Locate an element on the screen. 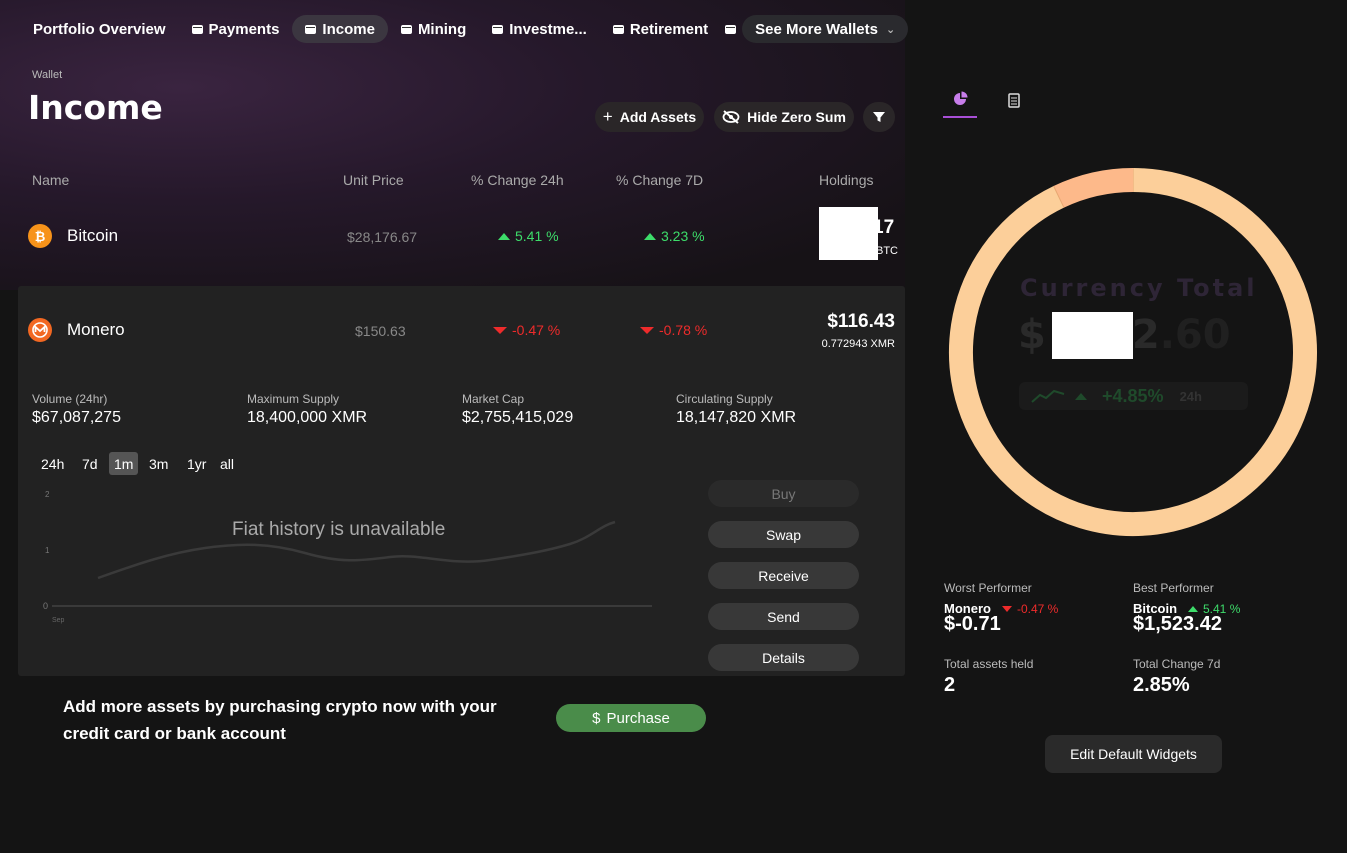 This screenshot has width=1347, height=853. donut-slice-monero is located at coordinates (1093, 188).